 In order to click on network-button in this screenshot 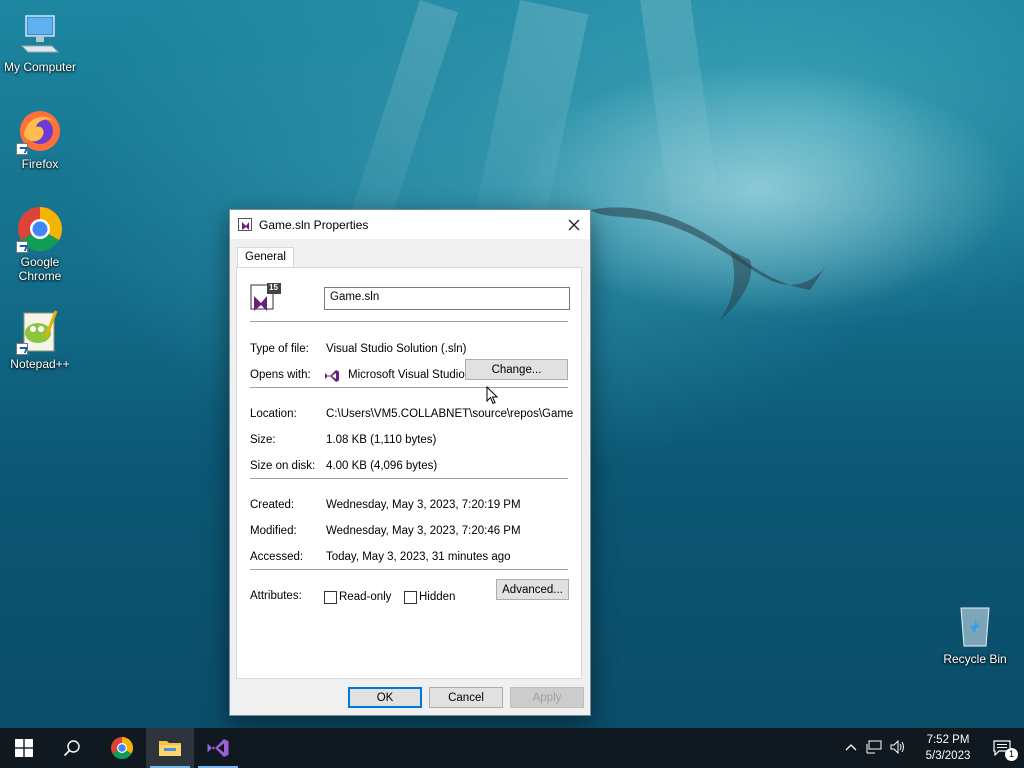, I will do `click(874, 748)`.